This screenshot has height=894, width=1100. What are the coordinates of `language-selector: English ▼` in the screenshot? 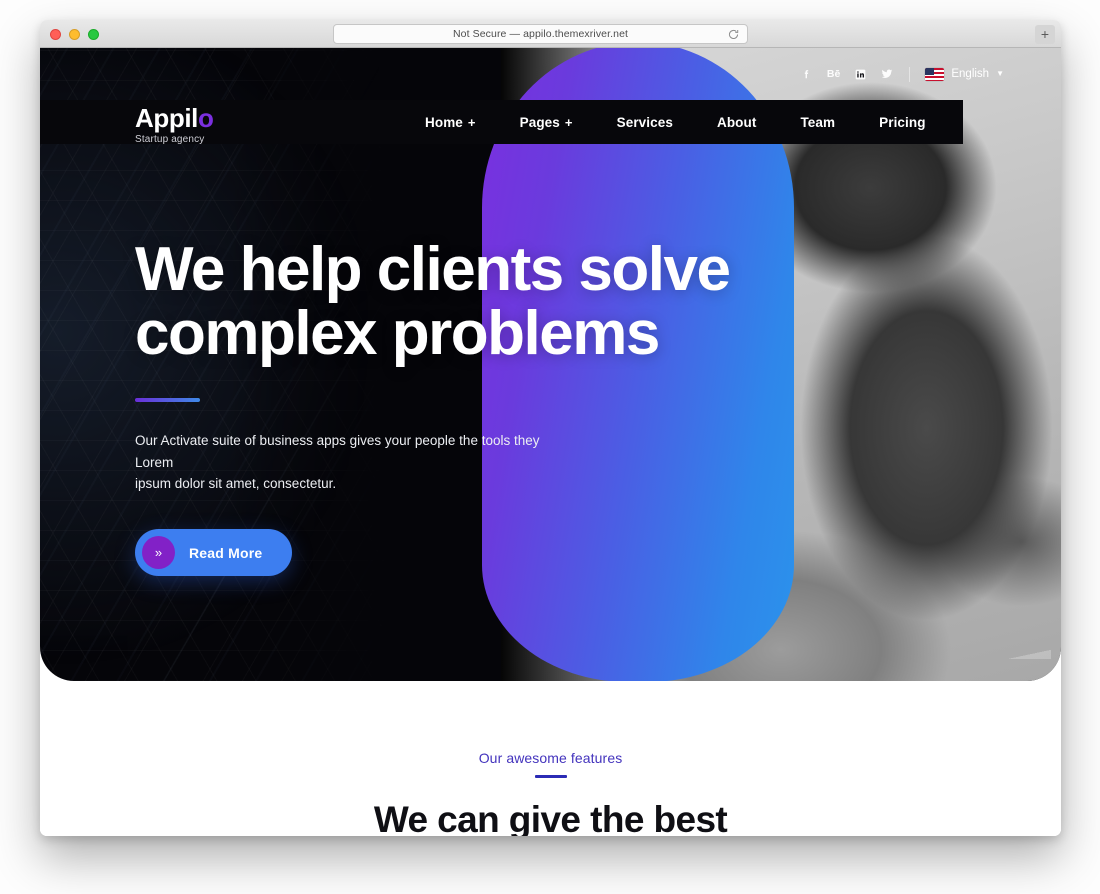 It's located at (964, 74).